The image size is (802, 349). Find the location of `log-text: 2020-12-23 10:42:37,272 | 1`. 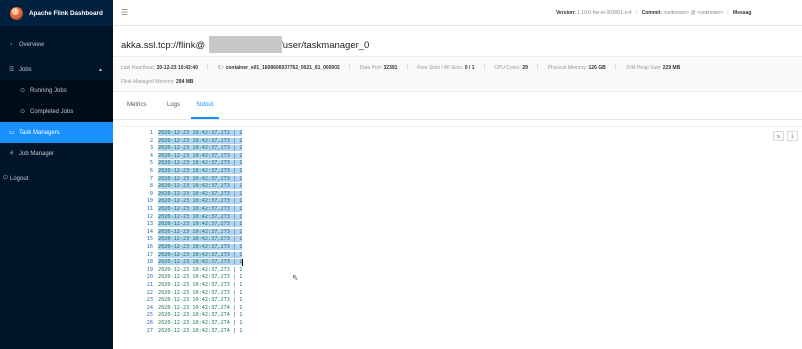

log-text: 2020-12-23 10:42:37,272 | 1 is located at coordinates (200, 133).